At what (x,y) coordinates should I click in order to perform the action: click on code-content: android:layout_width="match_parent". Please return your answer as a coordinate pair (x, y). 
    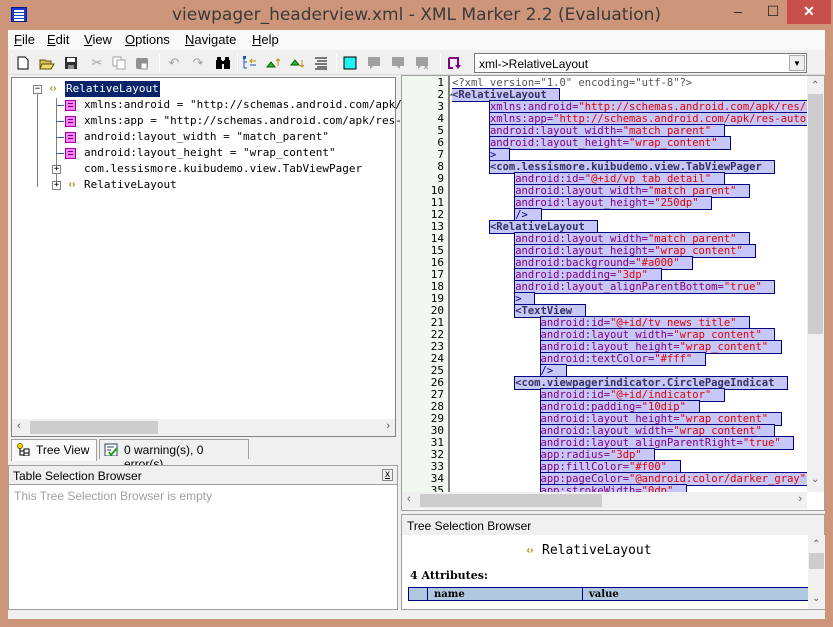
    Looking at the image, I should click on (606, 131).